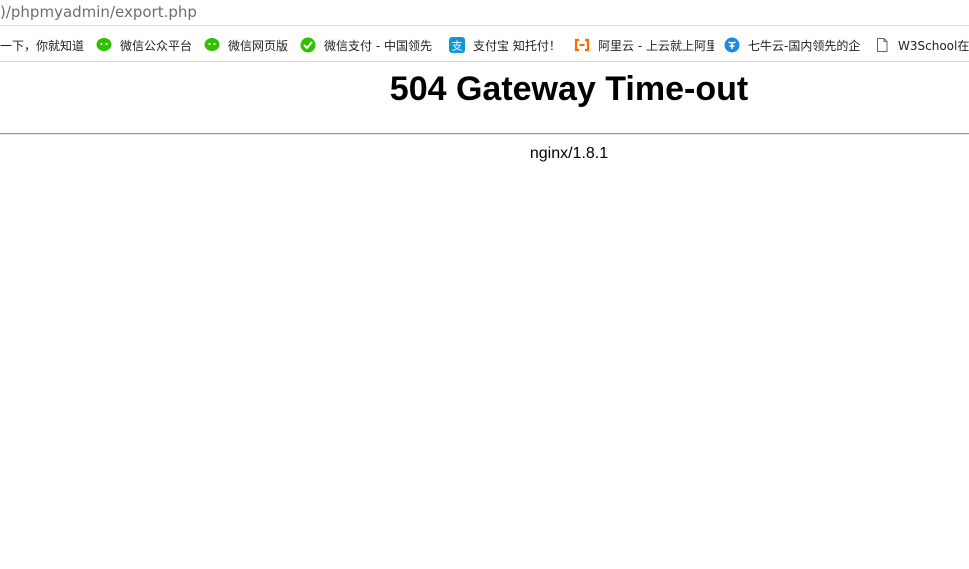 Image resolution: width=969 pixels, height=569 pixels. What do you see at coordinates (308, 45) in the screenshot?
I see `wechat-pay-icon` at bounding box center [308, 45].